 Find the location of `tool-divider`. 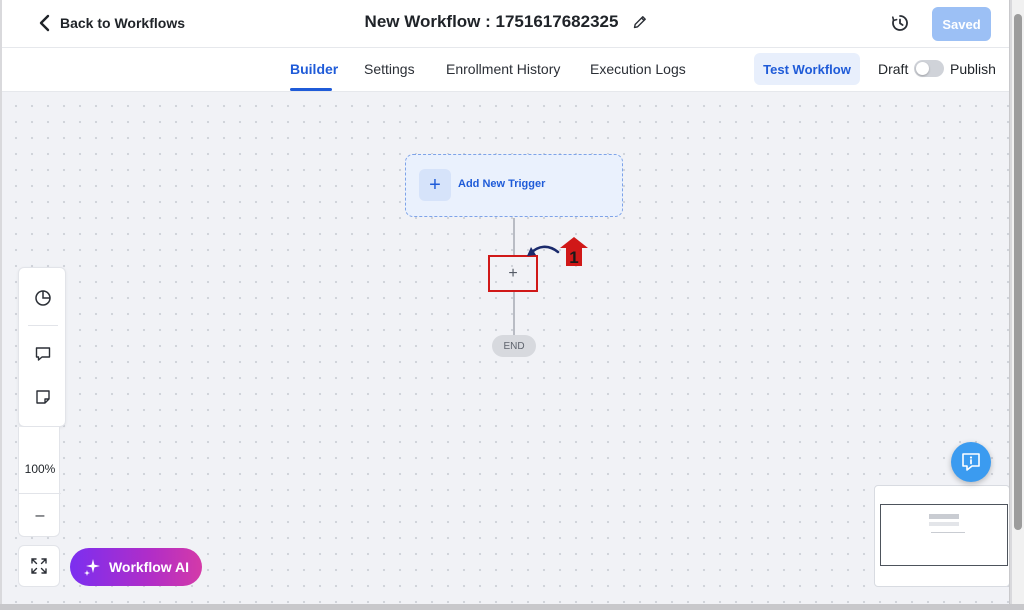

tool-divider is located at coordinates (43, 325).